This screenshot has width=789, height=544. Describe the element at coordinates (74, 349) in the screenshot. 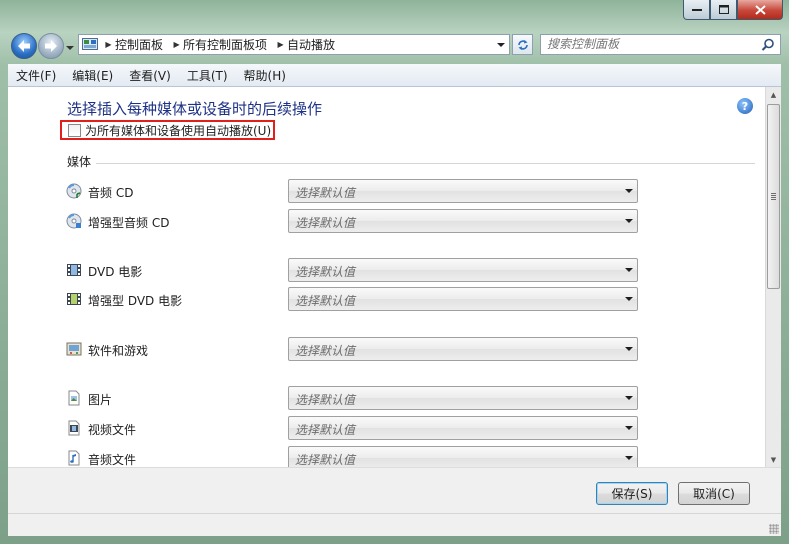

I see `software-games-icon` at that location.